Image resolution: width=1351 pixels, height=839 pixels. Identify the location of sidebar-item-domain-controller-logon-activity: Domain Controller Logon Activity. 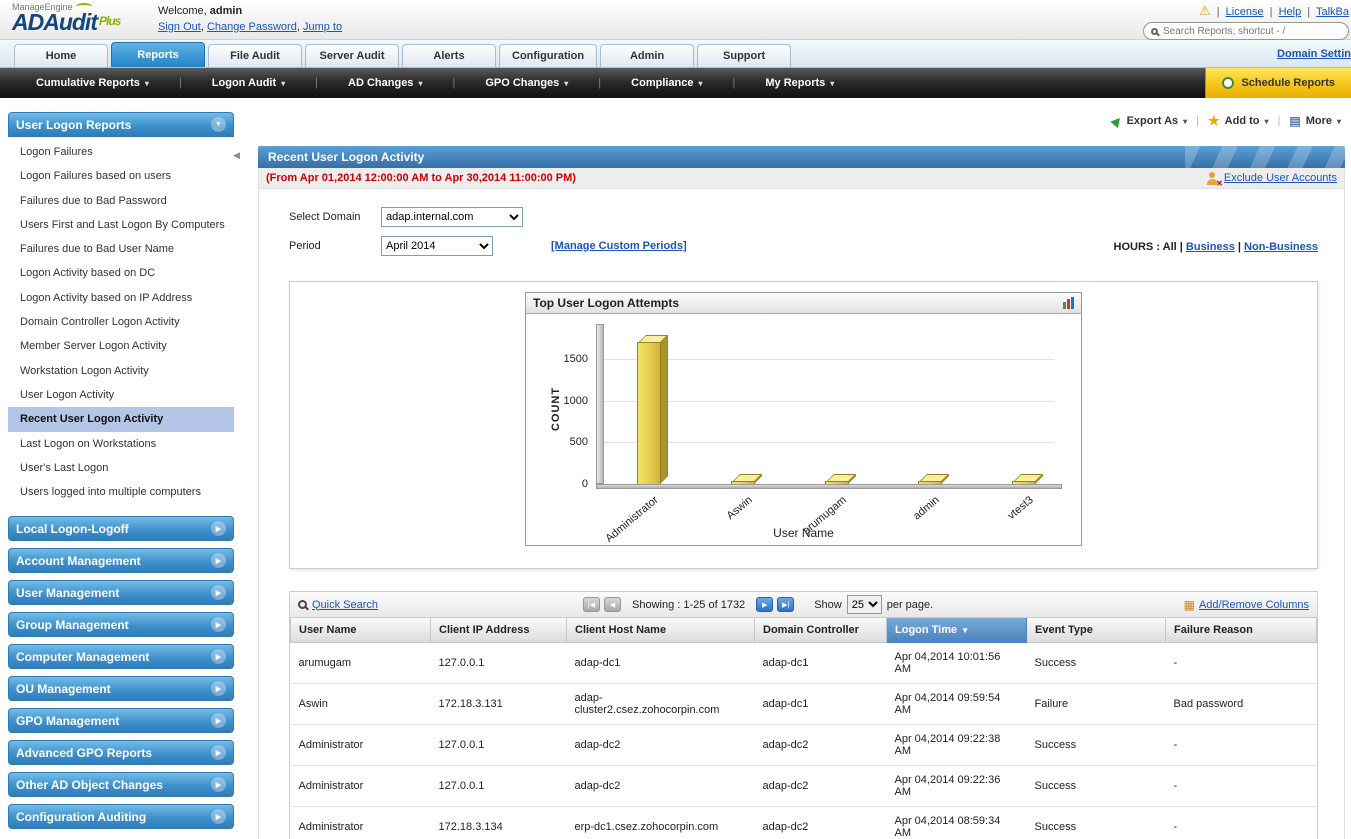
(121, 322).